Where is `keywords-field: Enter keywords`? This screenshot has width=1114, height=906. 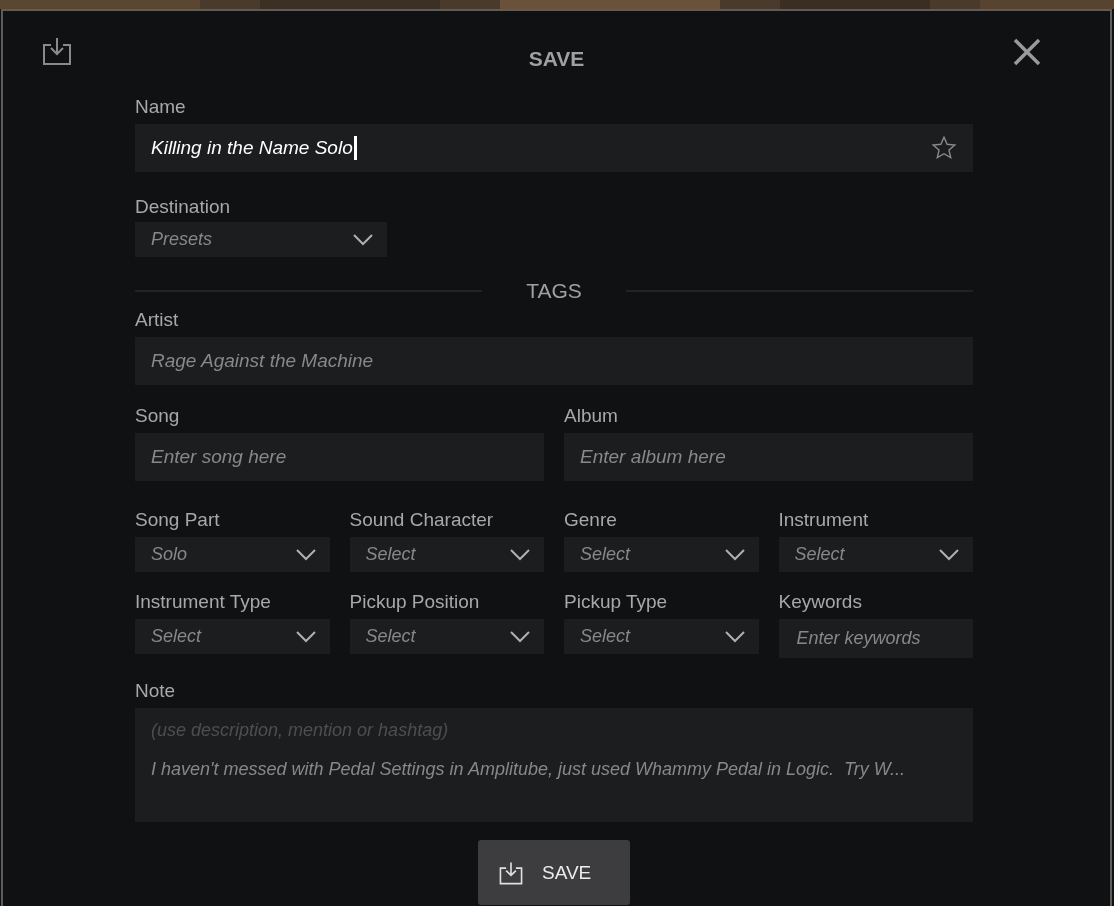
keywords-field: Enter keywords is located at coordinates (875, 638).